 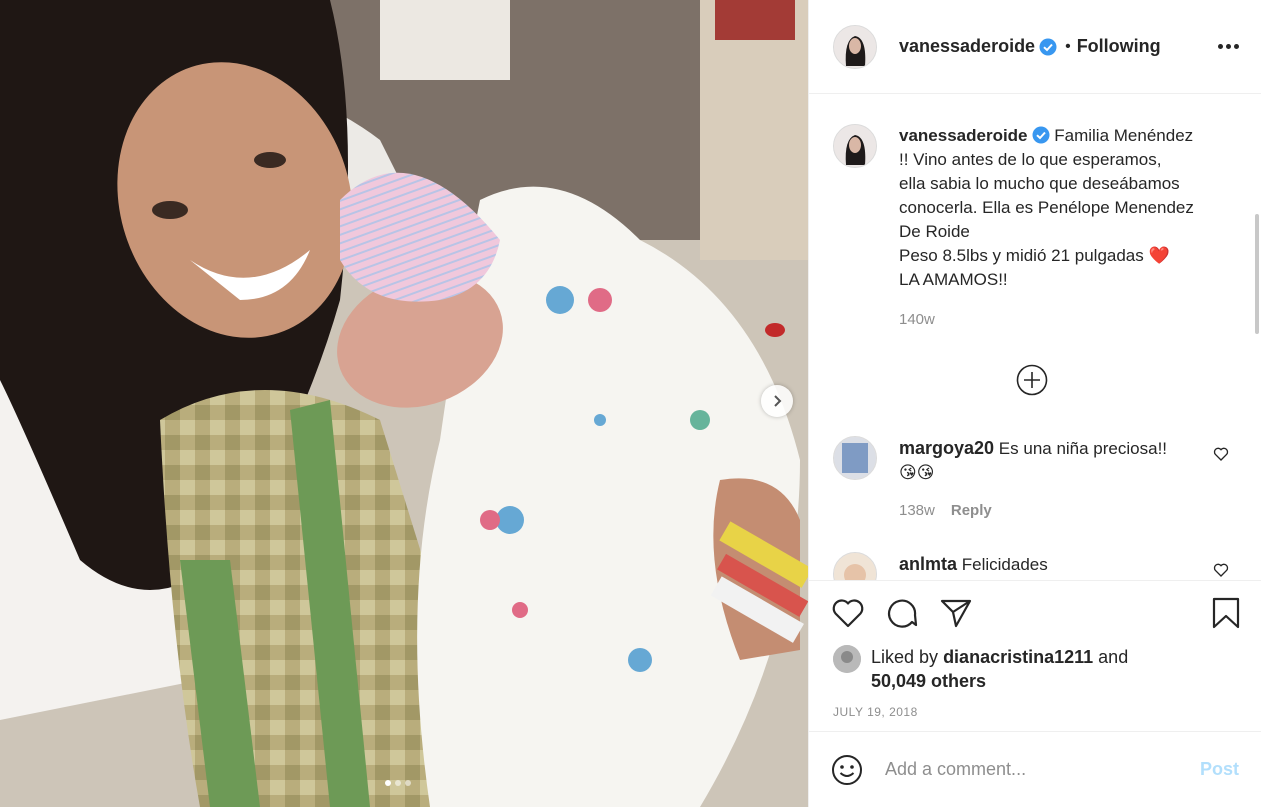 I want to click on reply-button: Reply, so click(x=971, y=511).